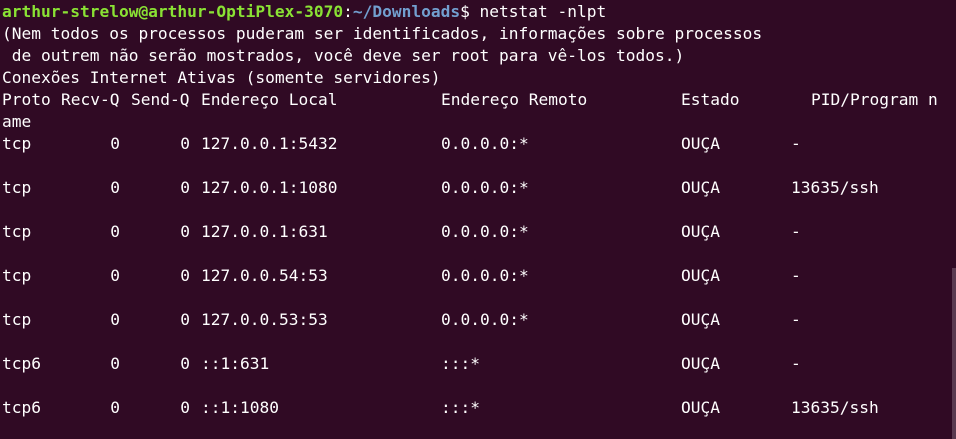 The width and height of the screenshot is (956, 439). Describe the element at coordinates (406, 11) in the screenshot. I see `prompt-path: ~/Downloads` at that location.